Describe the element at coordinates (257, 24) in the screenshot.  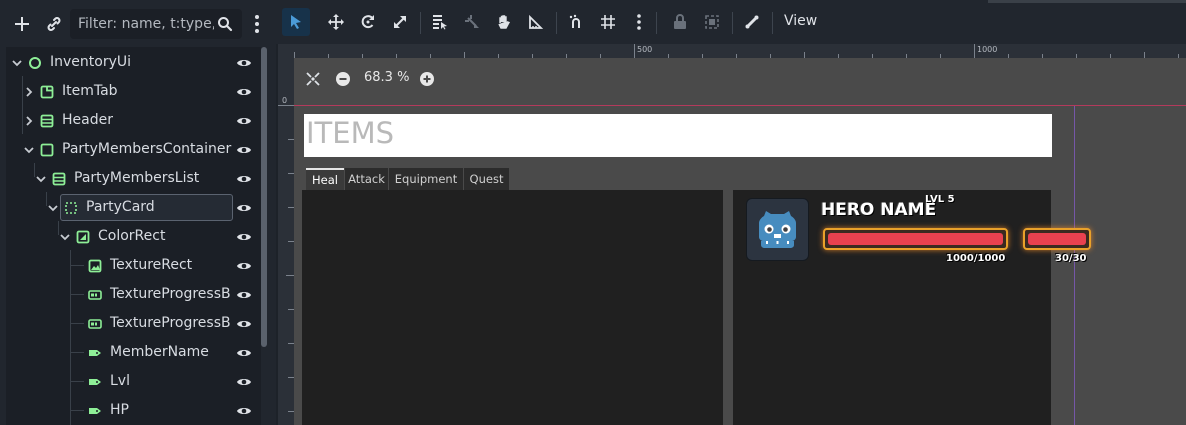
I see `kebab-menu-icon` at that location.